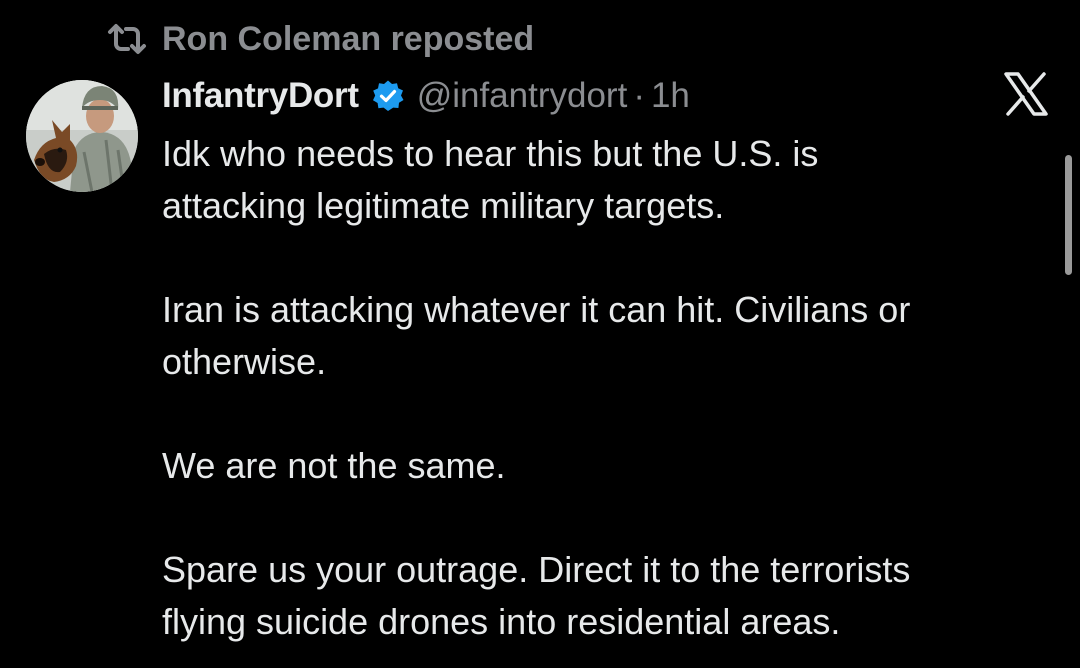 The height and width of the screenshot is (668, 1080). I want to click on avatar, so click(82, 136).